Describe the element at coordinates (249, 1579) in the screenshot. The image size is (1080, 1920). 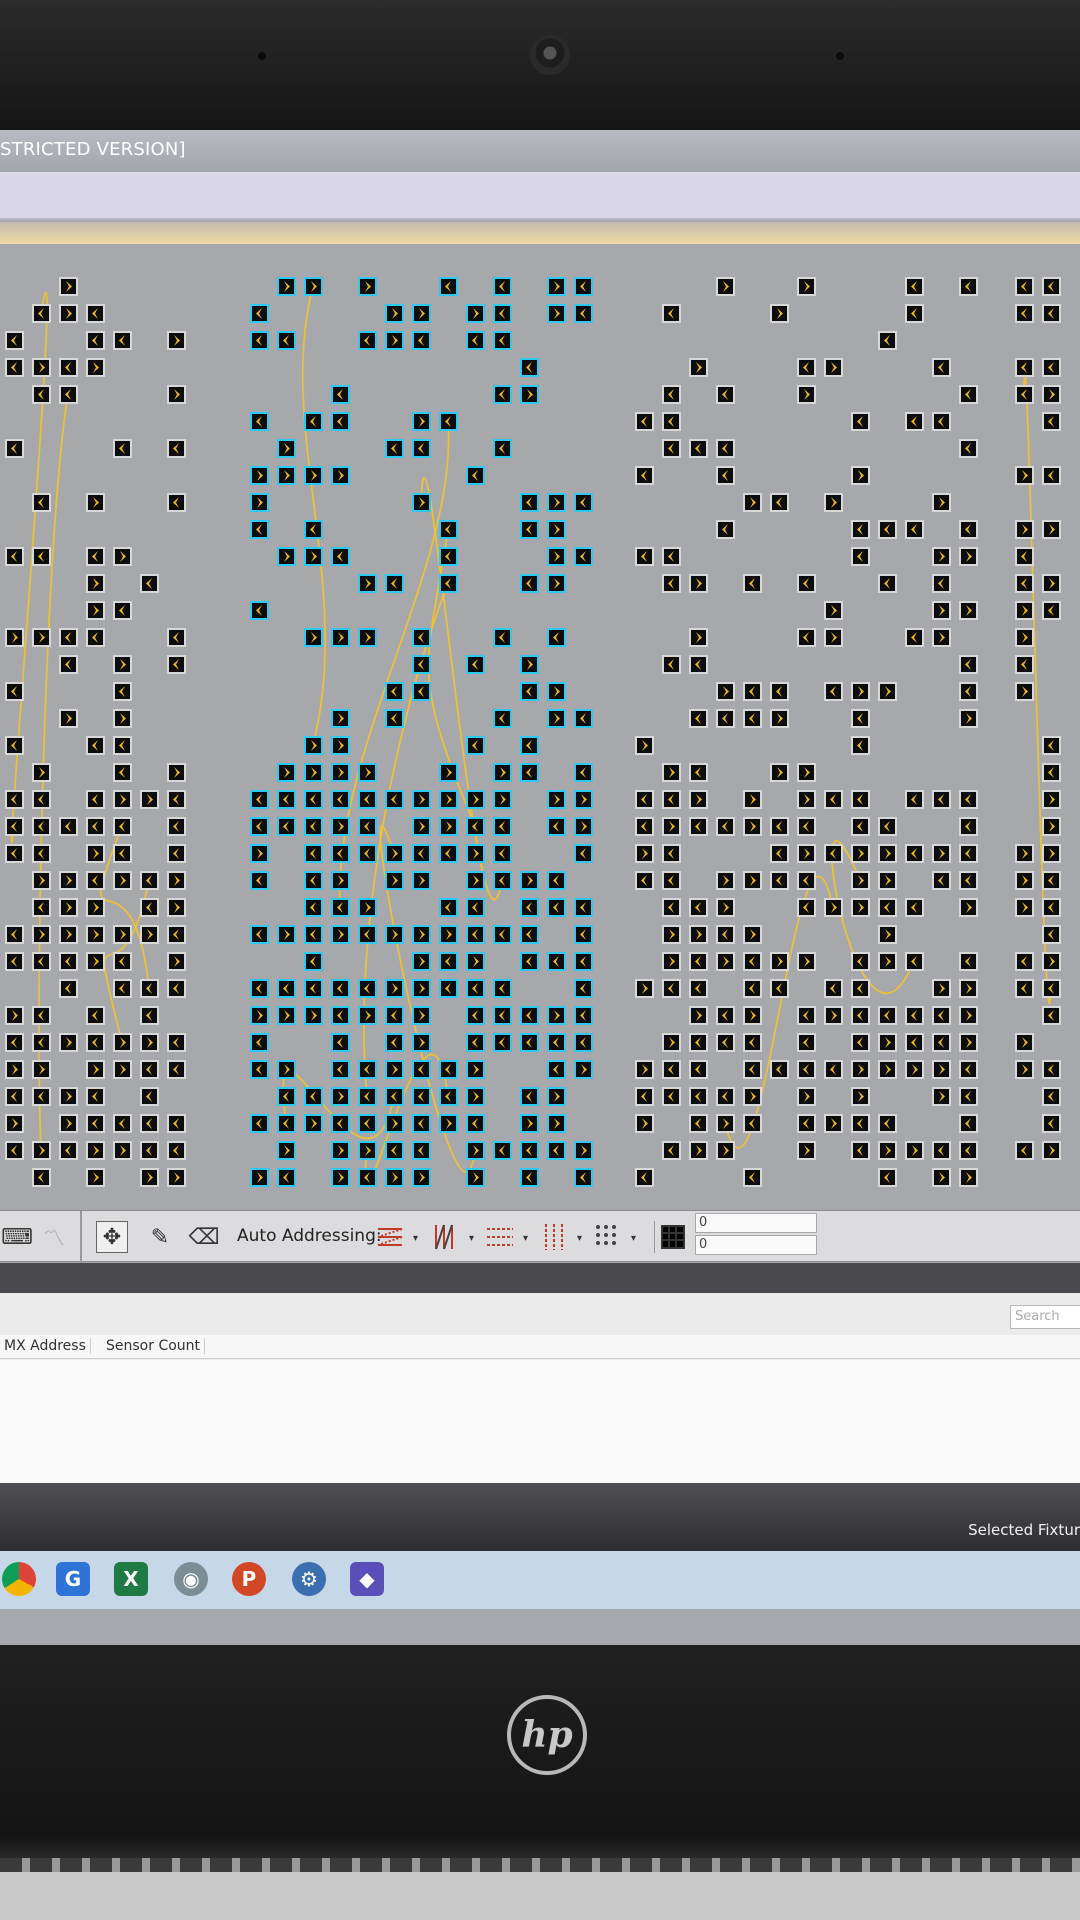
I see `powerpoint-icon: P` at that location.